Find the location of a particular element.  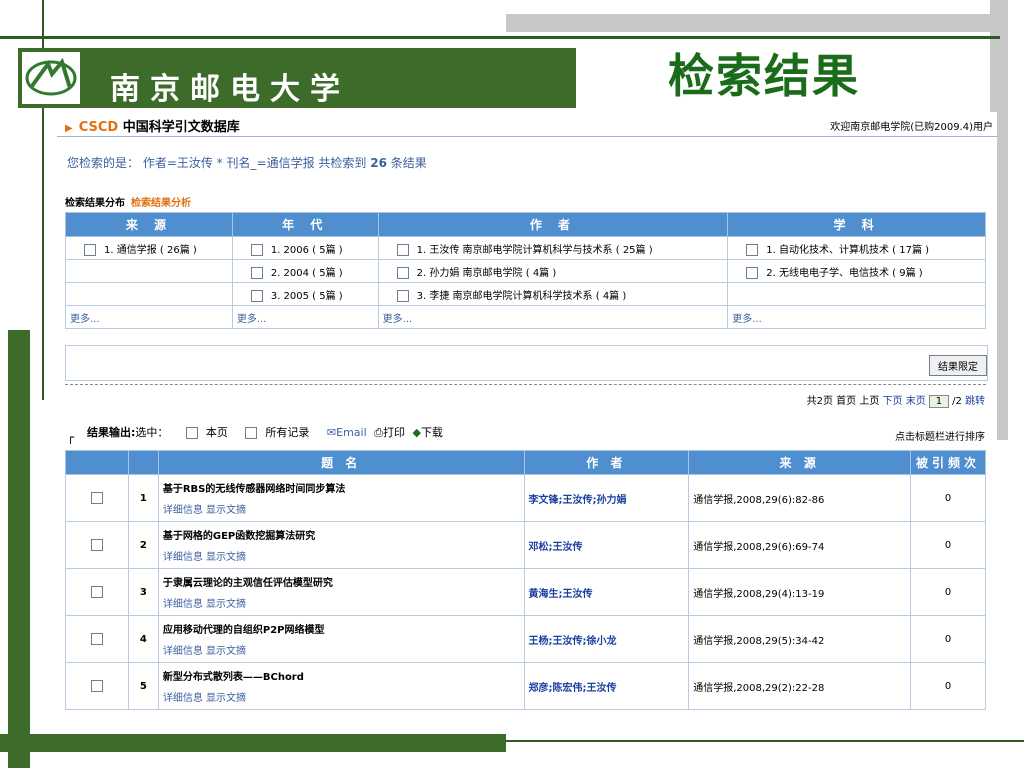

row-authors: 李文锋;王汝传;孙力娟 is located at coordinates (606, 498).